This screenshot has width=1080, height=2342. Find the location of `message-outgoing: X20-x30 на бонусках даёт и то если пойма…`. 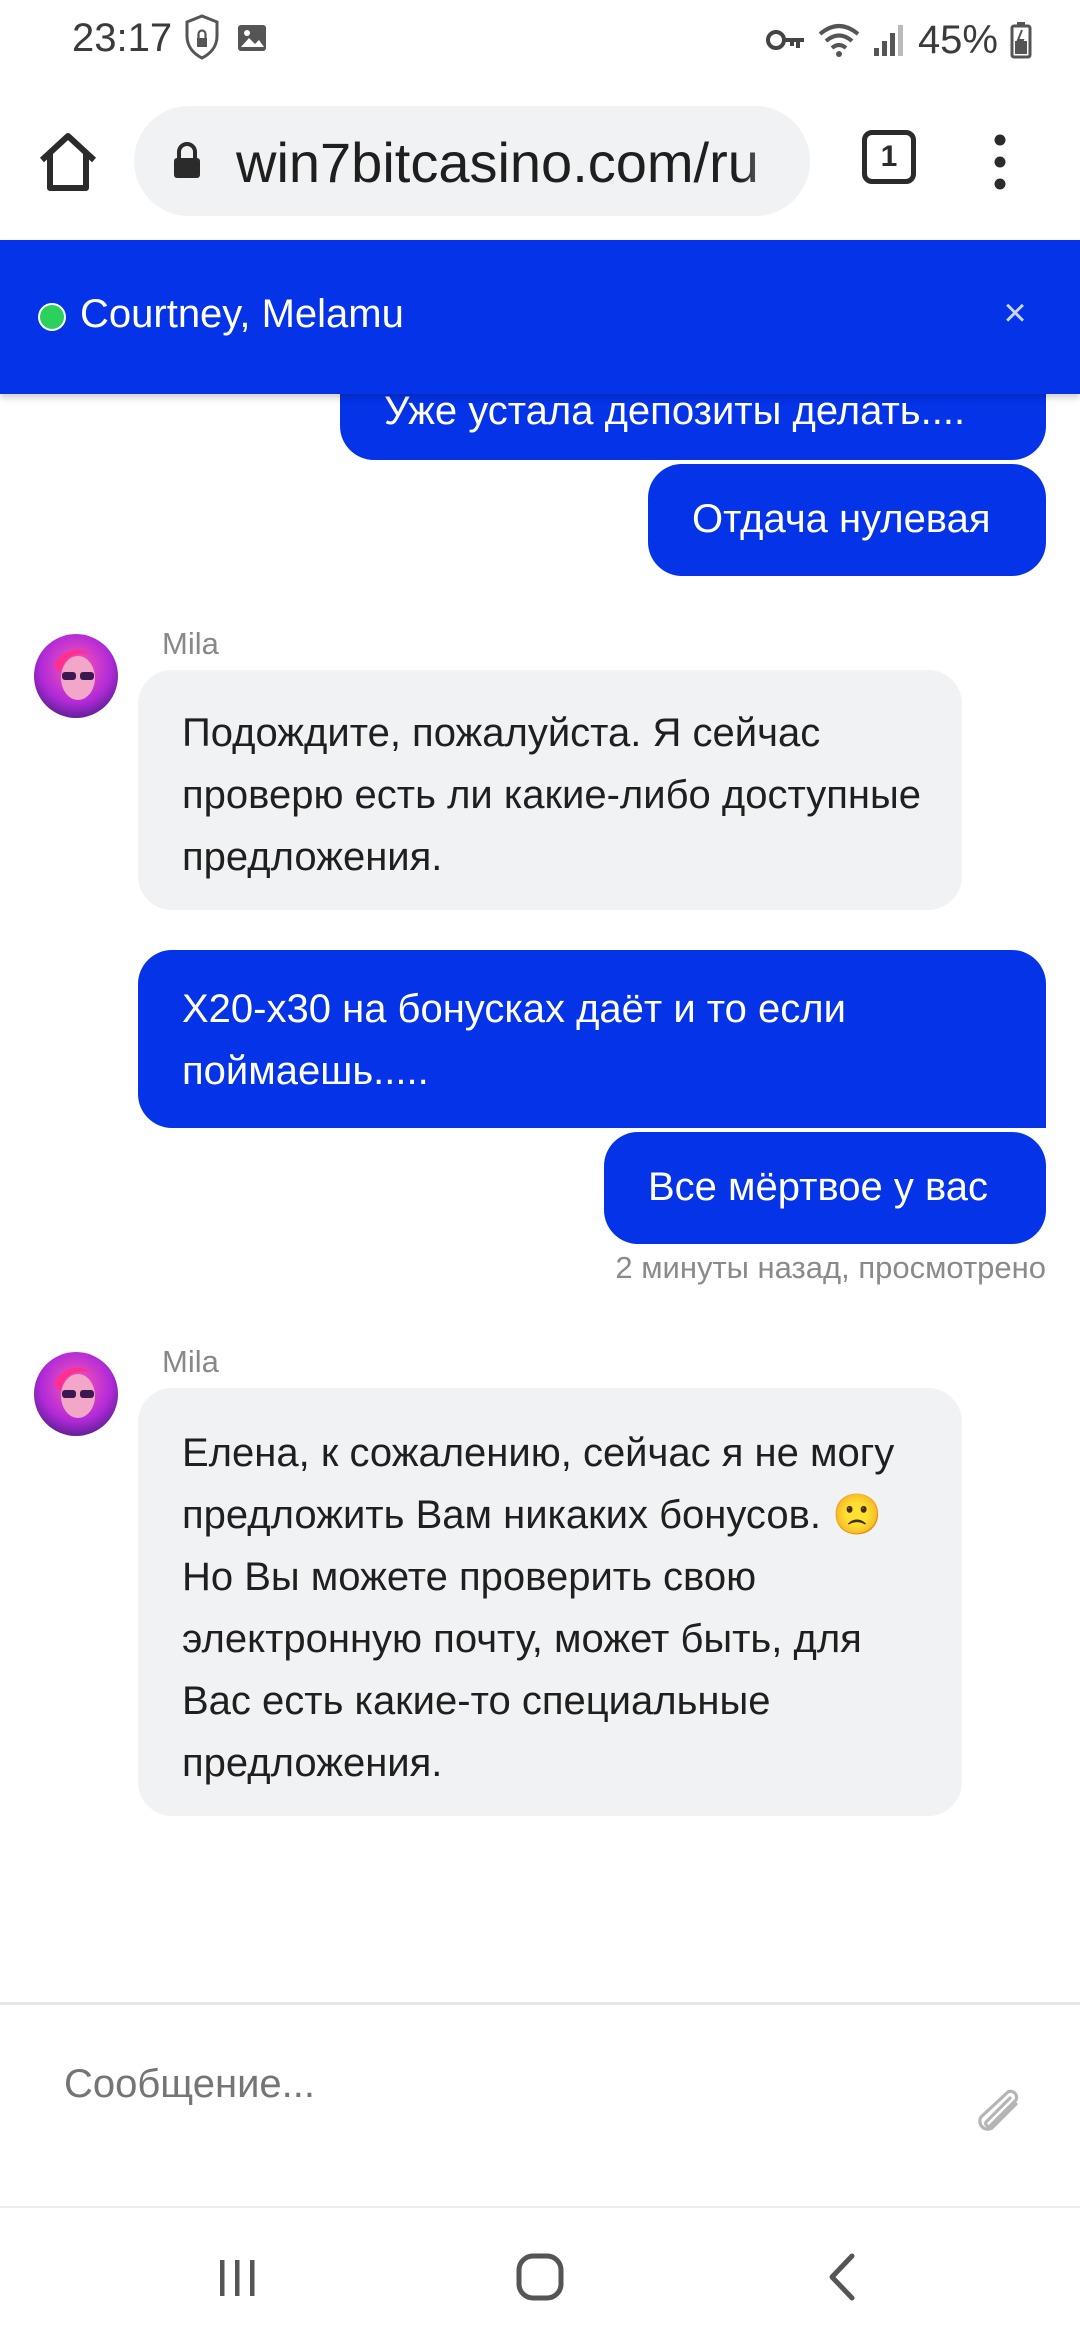

message-outgoing: X20-x30 на бонусках даёт и то если пойма… is located at coordinates (592, 1039).